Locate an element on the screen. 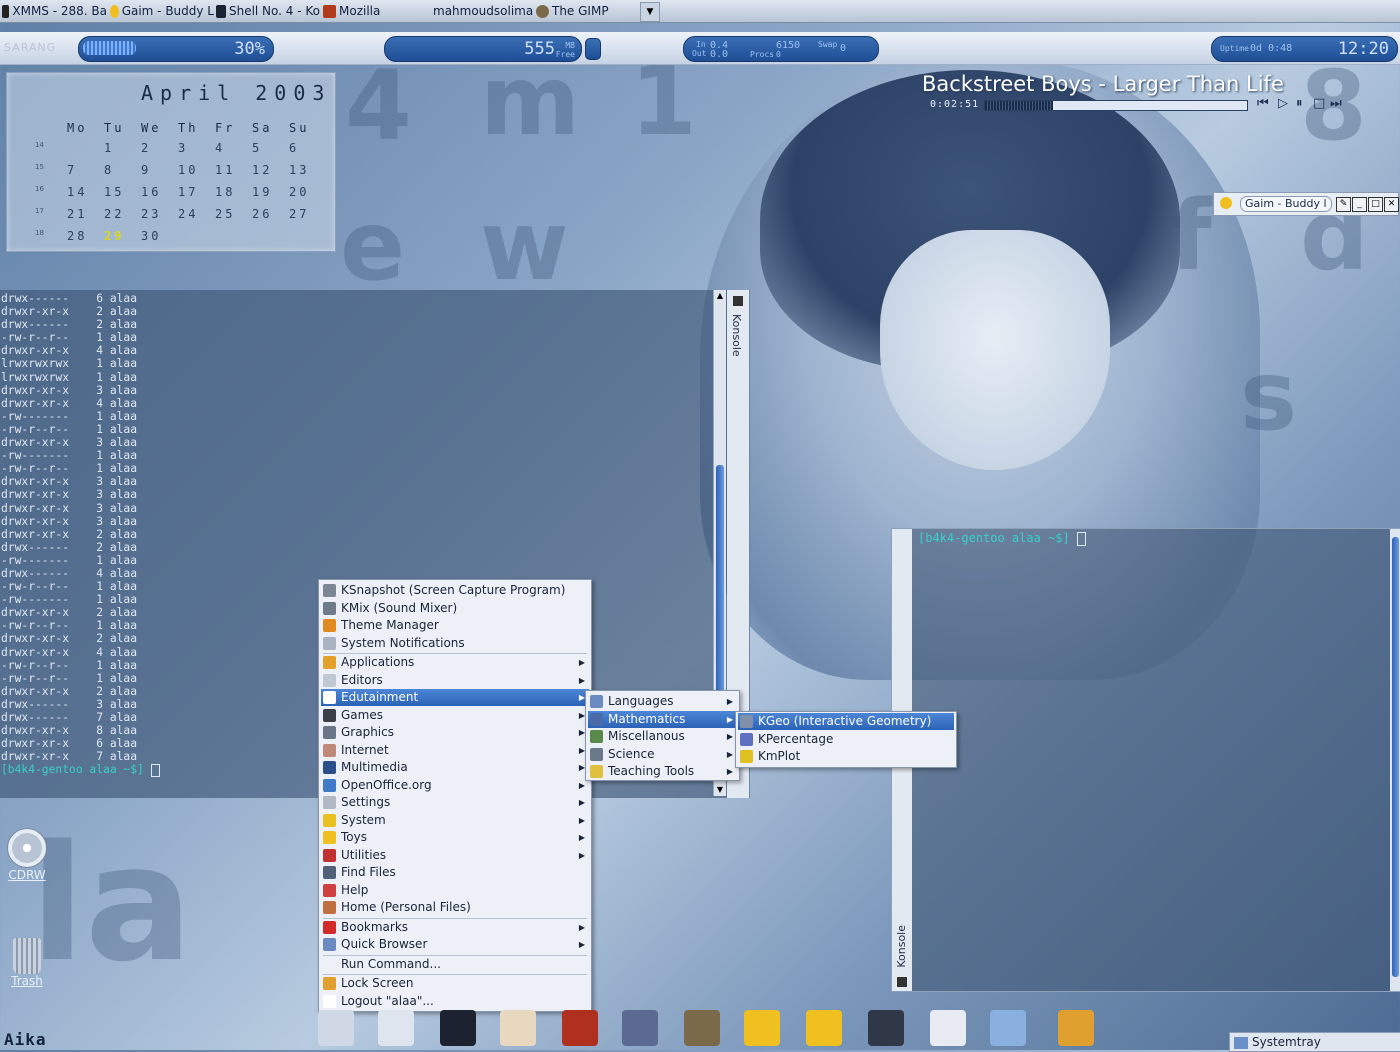 This screenshot has width=1400, height=1052. menu-item-kmplot: KmPlot is located at coordinates (846, 756).